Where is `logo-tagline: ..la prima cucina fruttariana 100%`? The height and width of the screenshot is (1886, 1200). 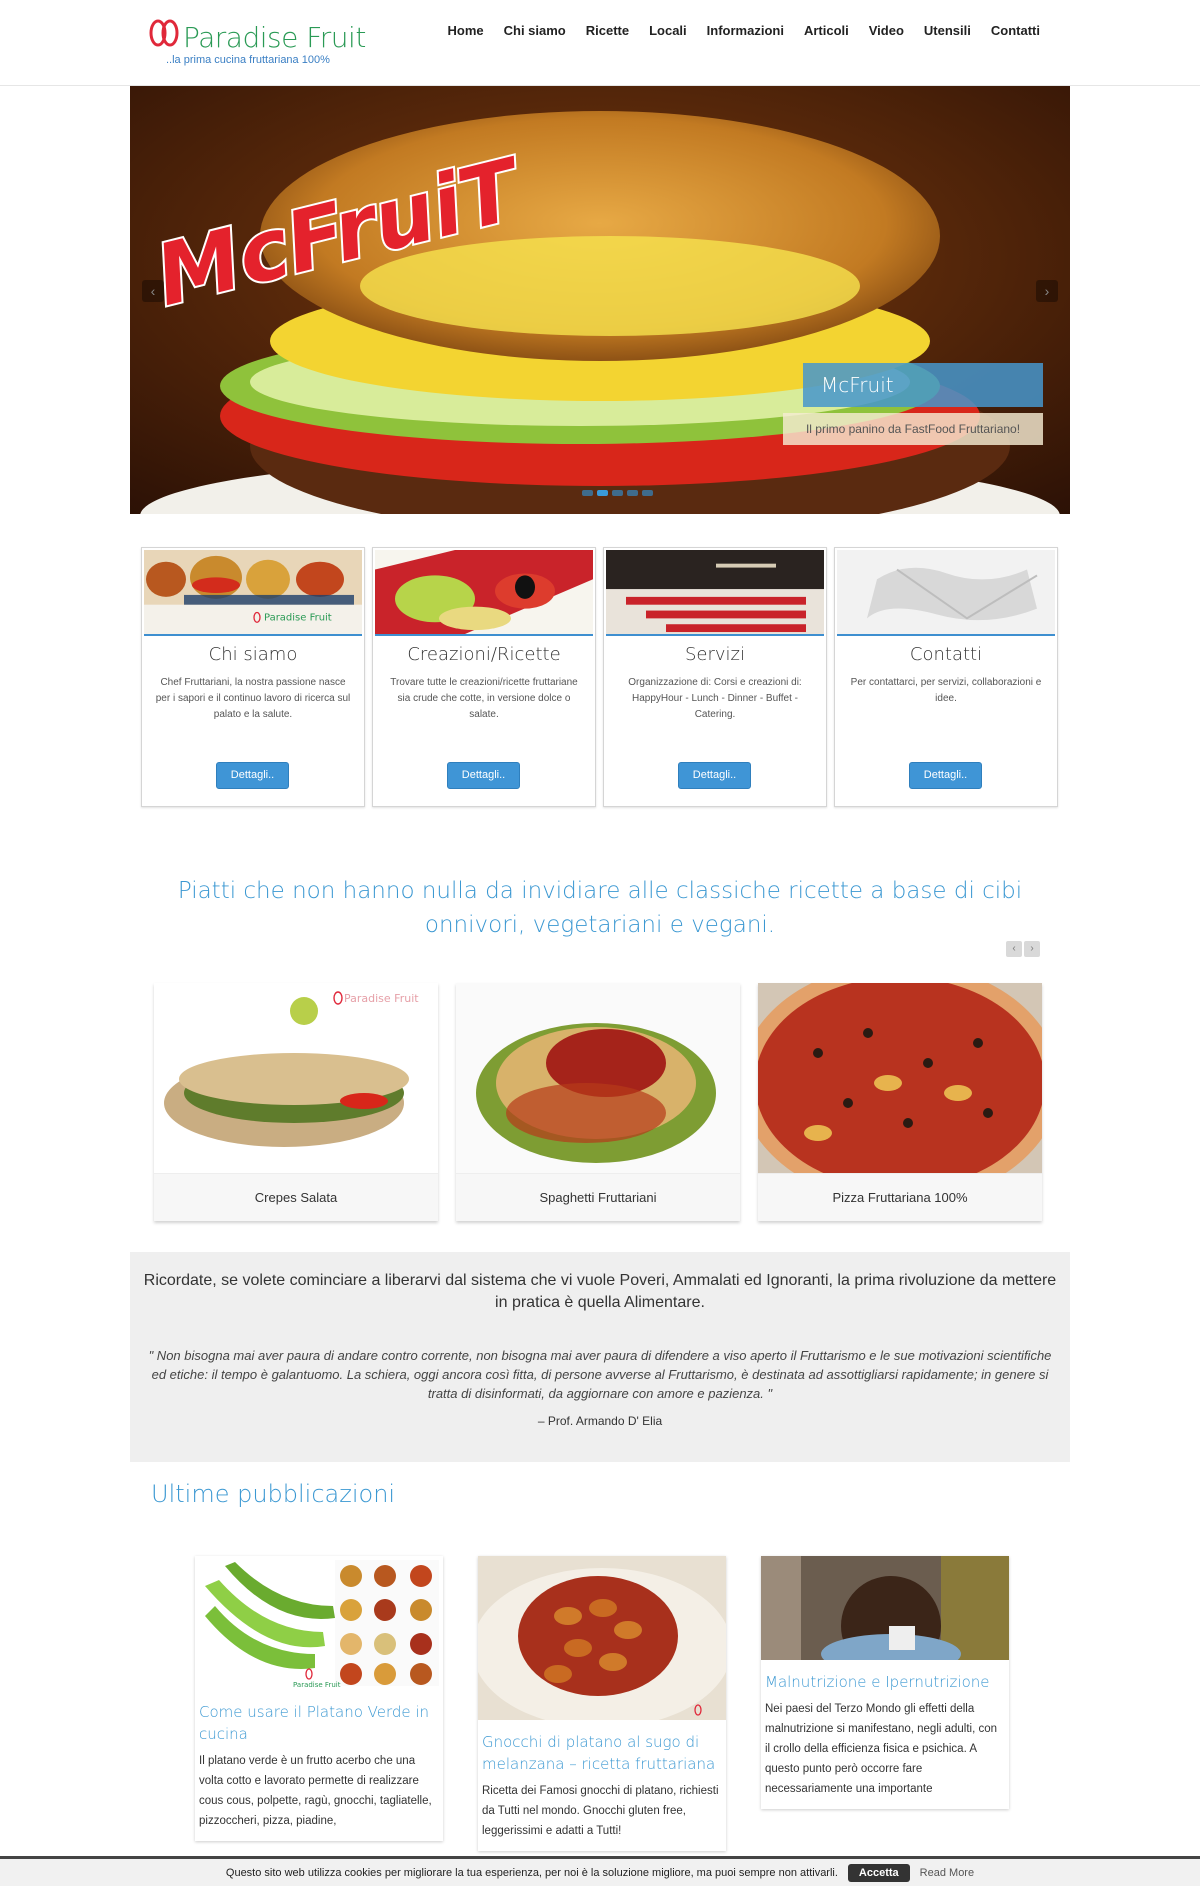
logo-tagline: ..la prima cucina fruttariana 100% is located at coordinates (248, 60).